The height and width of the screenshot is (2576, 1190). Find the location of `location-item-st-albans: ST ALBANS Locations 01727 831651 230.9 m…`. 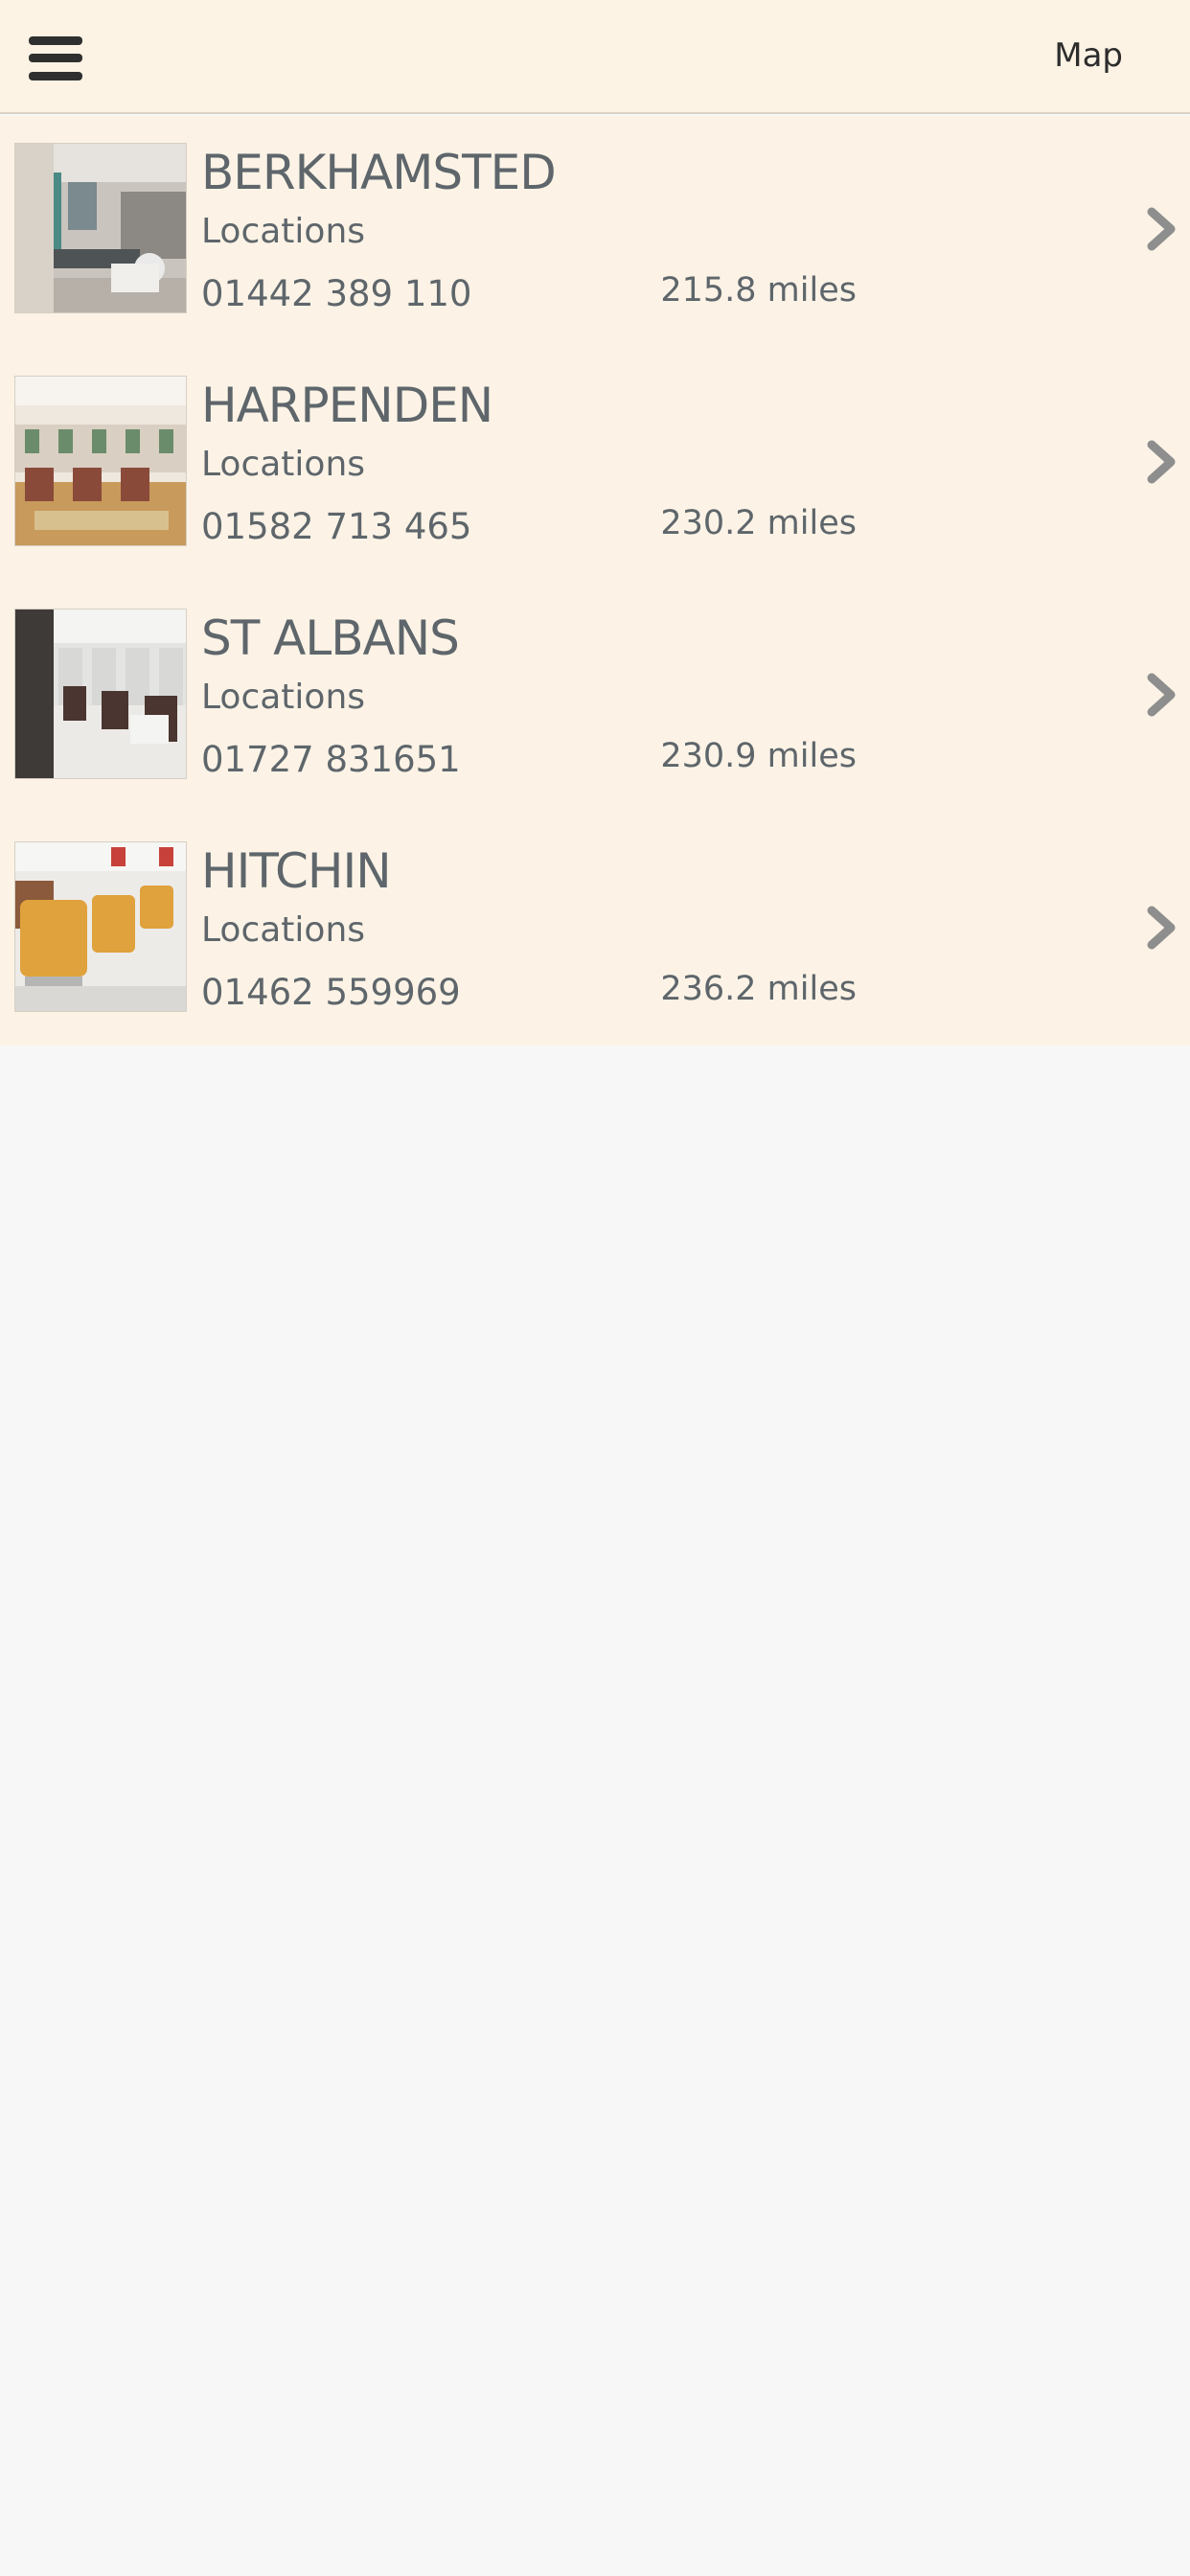

location-item-st-albans: ST ALBANS Locations 01727 831651 230.9 m… is located at coordinates (595, 698).